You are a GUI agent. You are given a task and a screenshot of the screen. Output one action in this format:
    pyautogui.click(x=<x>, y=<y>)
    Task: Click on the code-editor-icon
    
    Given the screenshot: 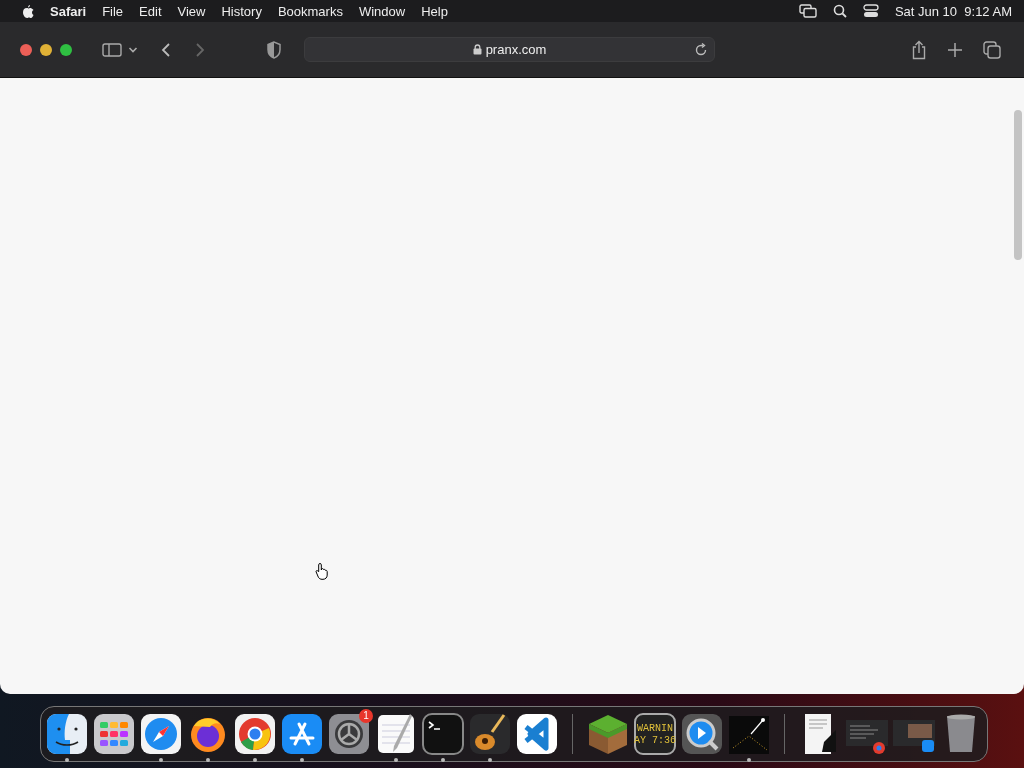 What is the action you would take?
    pyautogui.click(x=537, y=734)
    